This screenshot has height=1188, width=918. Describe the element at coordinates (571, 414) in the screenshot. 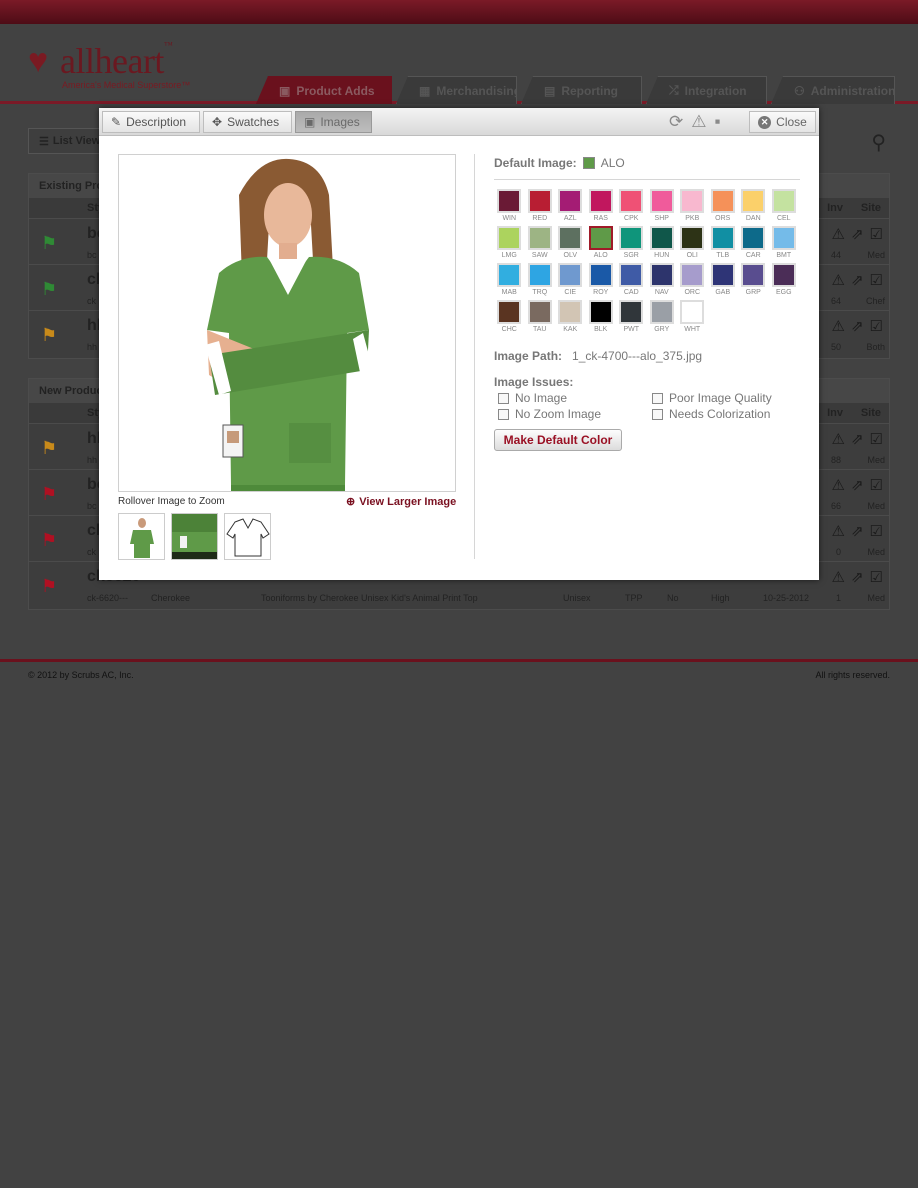

I see `issue-no-zoom: No Zoom Image` at that location.